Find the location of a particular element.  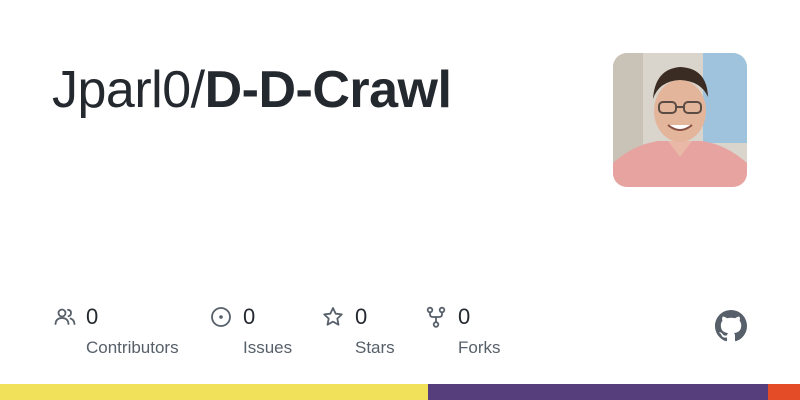

stars-label: Stars is located at coordinates (375, 347).